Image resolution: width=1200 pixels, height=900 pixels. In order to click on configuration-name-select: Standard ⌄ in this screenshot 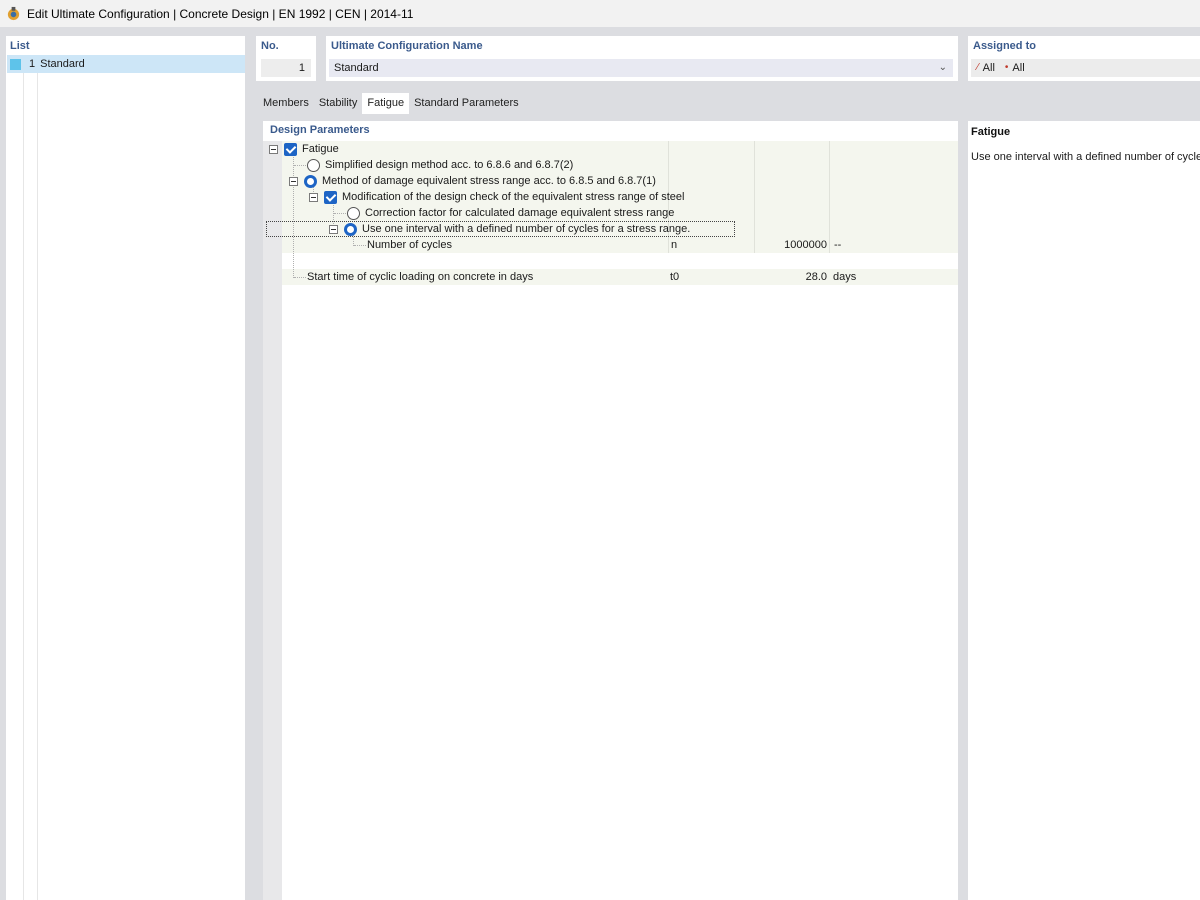, I will do `click(641, 68)`.